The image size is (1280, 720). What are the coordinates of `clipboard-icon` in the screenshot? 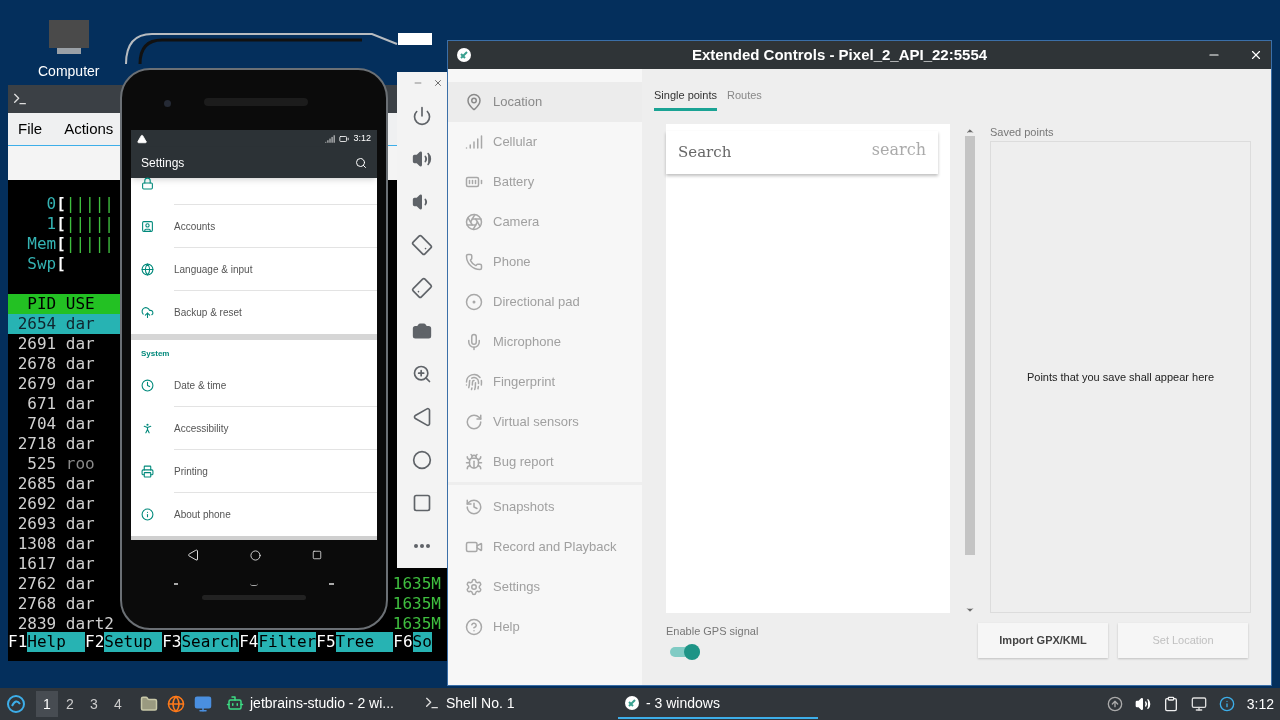 It's located at (1170, 704).